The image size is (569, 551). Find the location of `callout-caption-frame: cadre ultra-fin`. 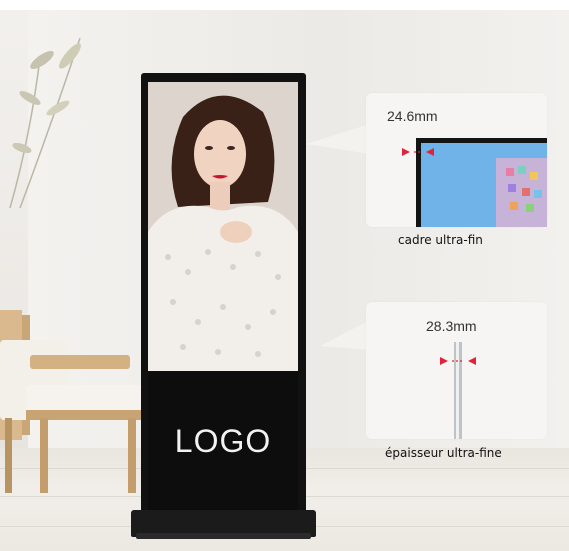

callout-caption-frame: cadre ultra-fin is located at coordinates (440, 240).